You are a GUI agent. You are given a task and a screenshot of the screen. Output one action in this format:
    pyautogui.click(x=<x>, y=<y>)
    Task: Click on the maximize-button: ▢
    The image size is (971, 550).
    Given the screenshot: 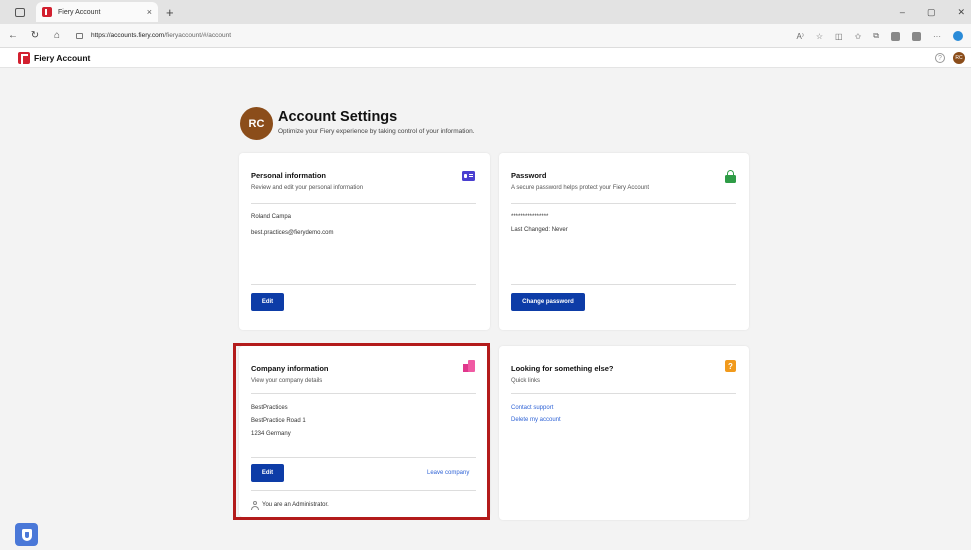 What is the action you would take?
    pyautogui.click(x=931, y=12)
    